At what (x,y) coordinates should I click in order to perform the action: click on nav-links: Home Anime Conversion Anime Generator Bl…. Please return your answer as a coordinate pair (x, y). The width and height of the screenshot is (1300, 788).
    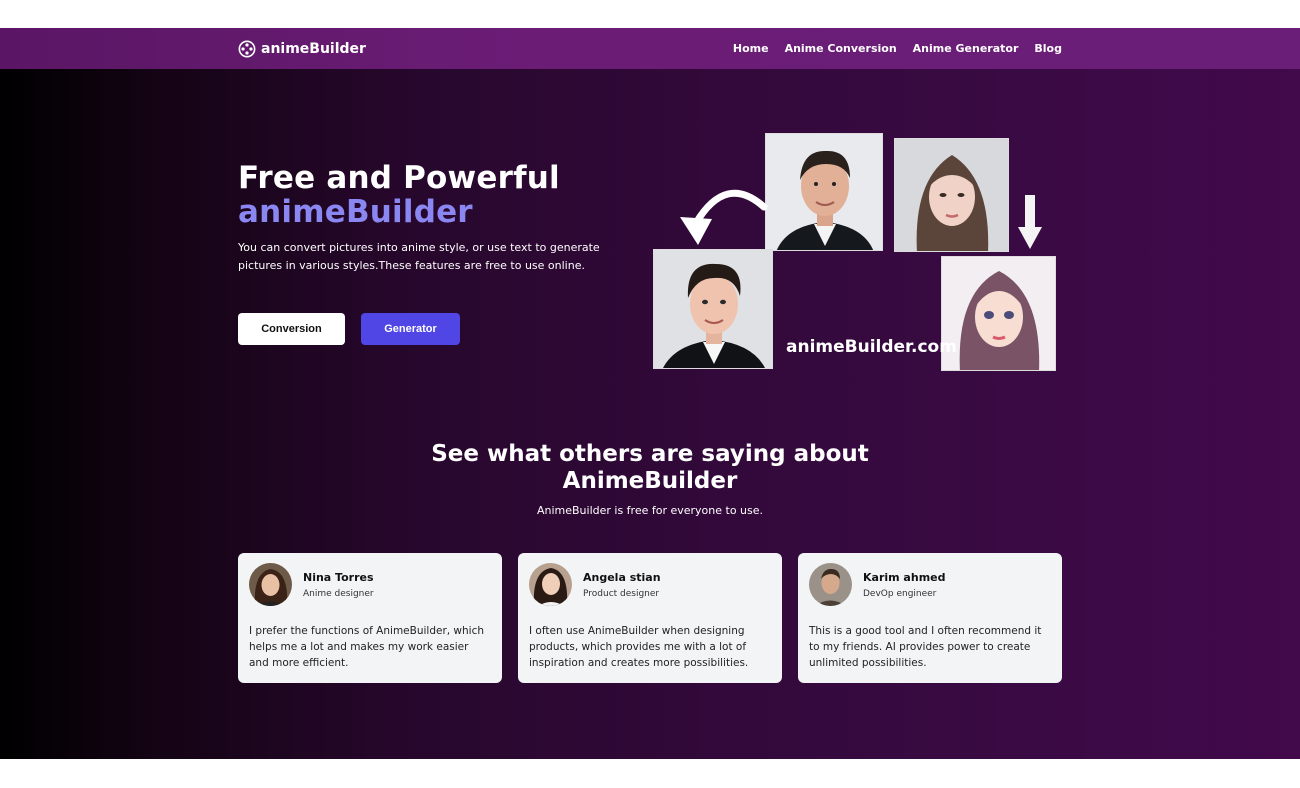
    Looking at the image, I should click on (897, 48).